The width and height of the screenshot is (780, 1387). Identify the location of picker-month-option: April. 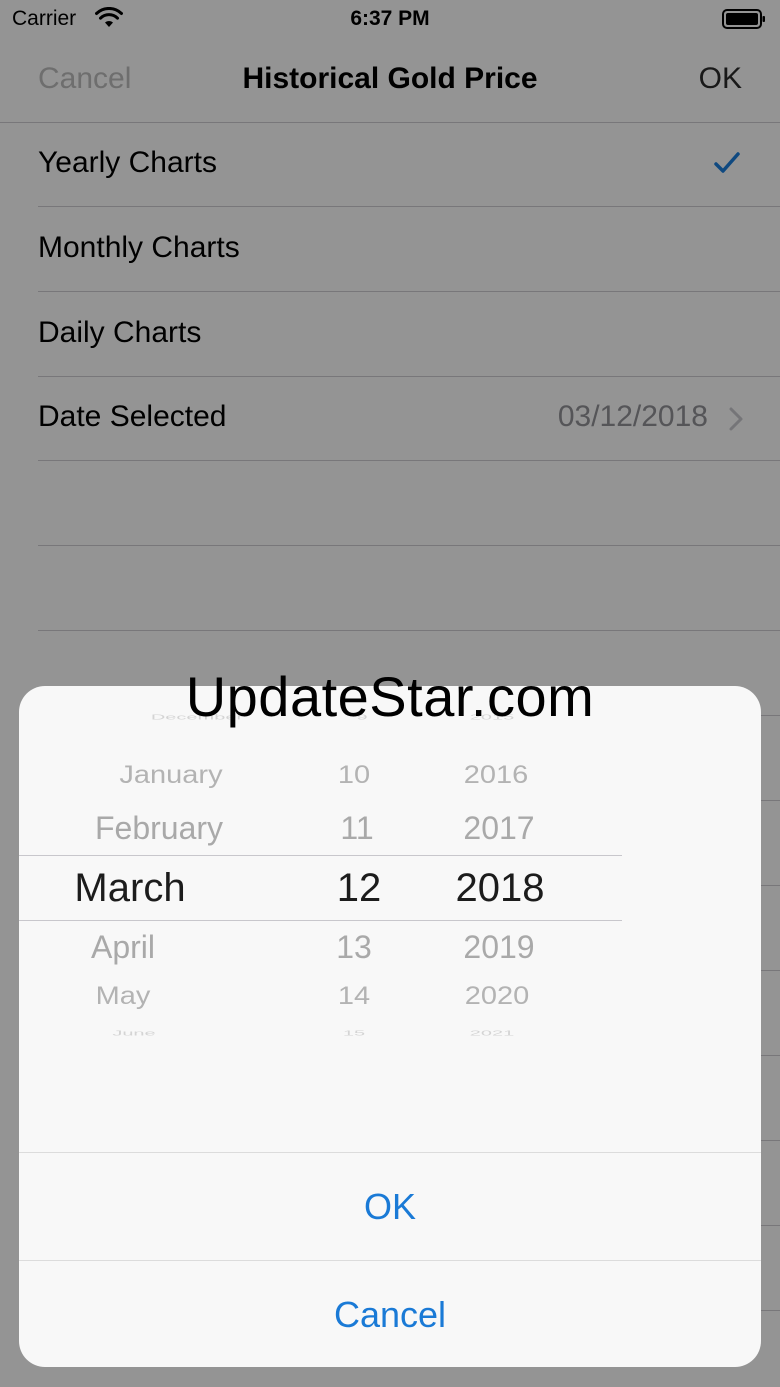
(123, 947).